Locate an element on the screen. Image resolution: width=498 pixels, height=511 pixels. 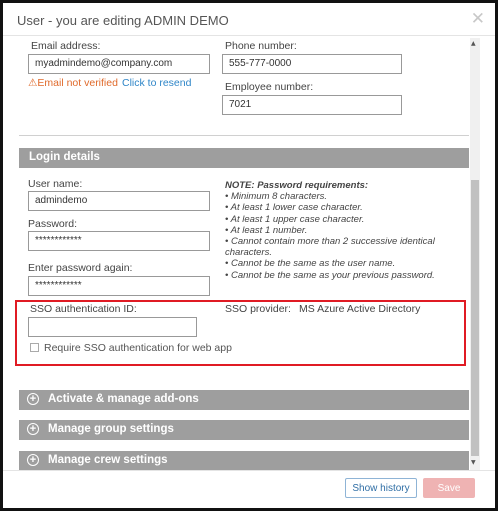
email-field: myadmindemo@company.com is located at coordinates (119, 64).